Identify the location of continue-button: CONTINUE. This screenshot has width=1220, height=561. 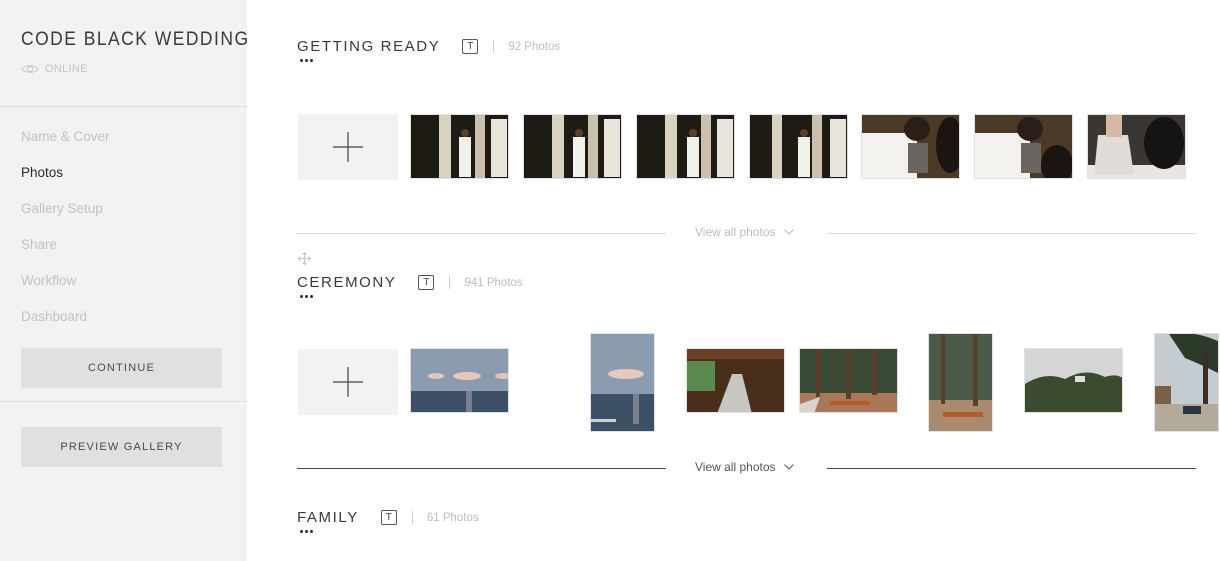
(121, 368).